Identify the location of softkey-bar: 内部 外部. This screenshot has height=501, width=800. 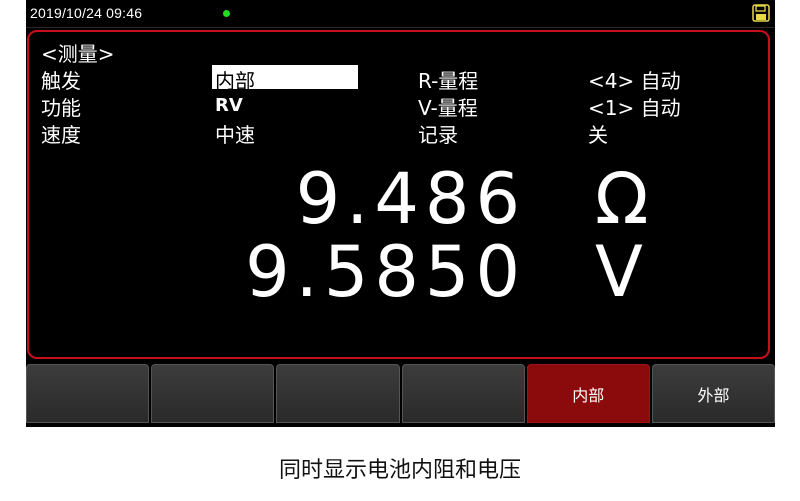
(401, 394).